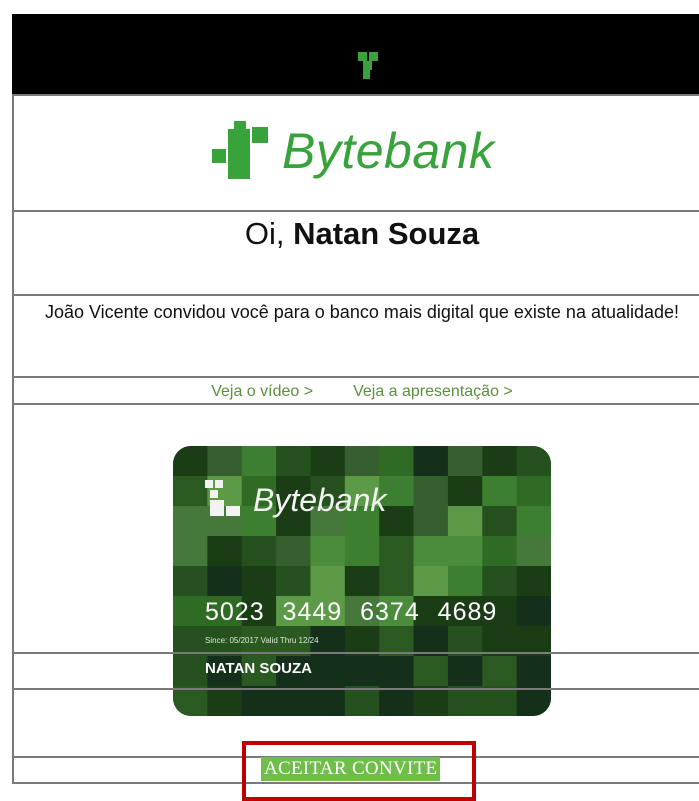 Image resolution: width=699 pixels, height=801 pixels. What do you see at coordinates (433, 392) in the screenshot?
I see `view-presentation-link: Veja a apresentação >` at bounding box center [433, 392].